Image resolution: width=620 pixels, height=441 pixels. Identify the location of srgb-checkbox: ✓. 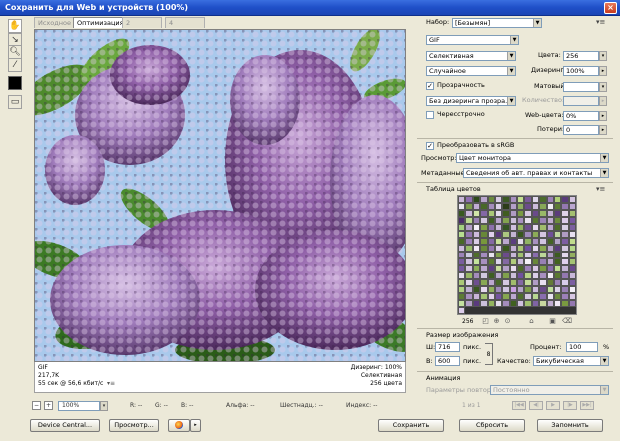
(430, 146).